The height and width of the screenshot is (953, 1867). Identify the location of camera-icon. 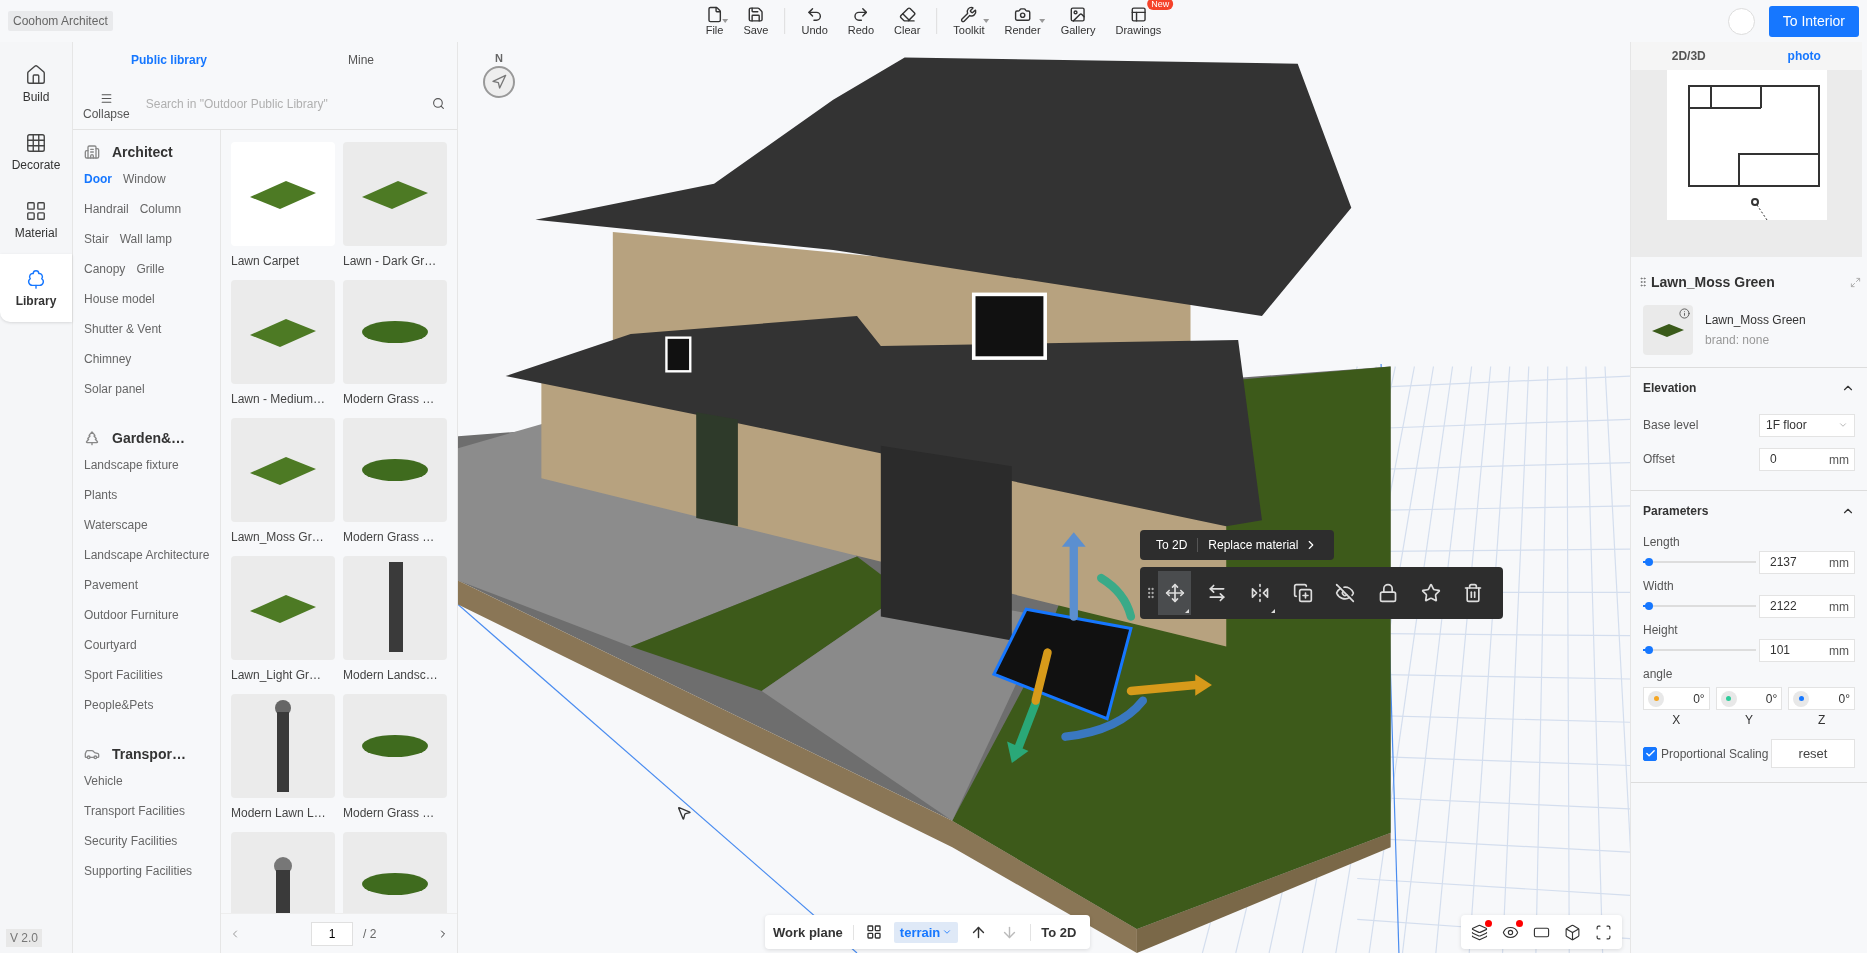
(1023, 14).